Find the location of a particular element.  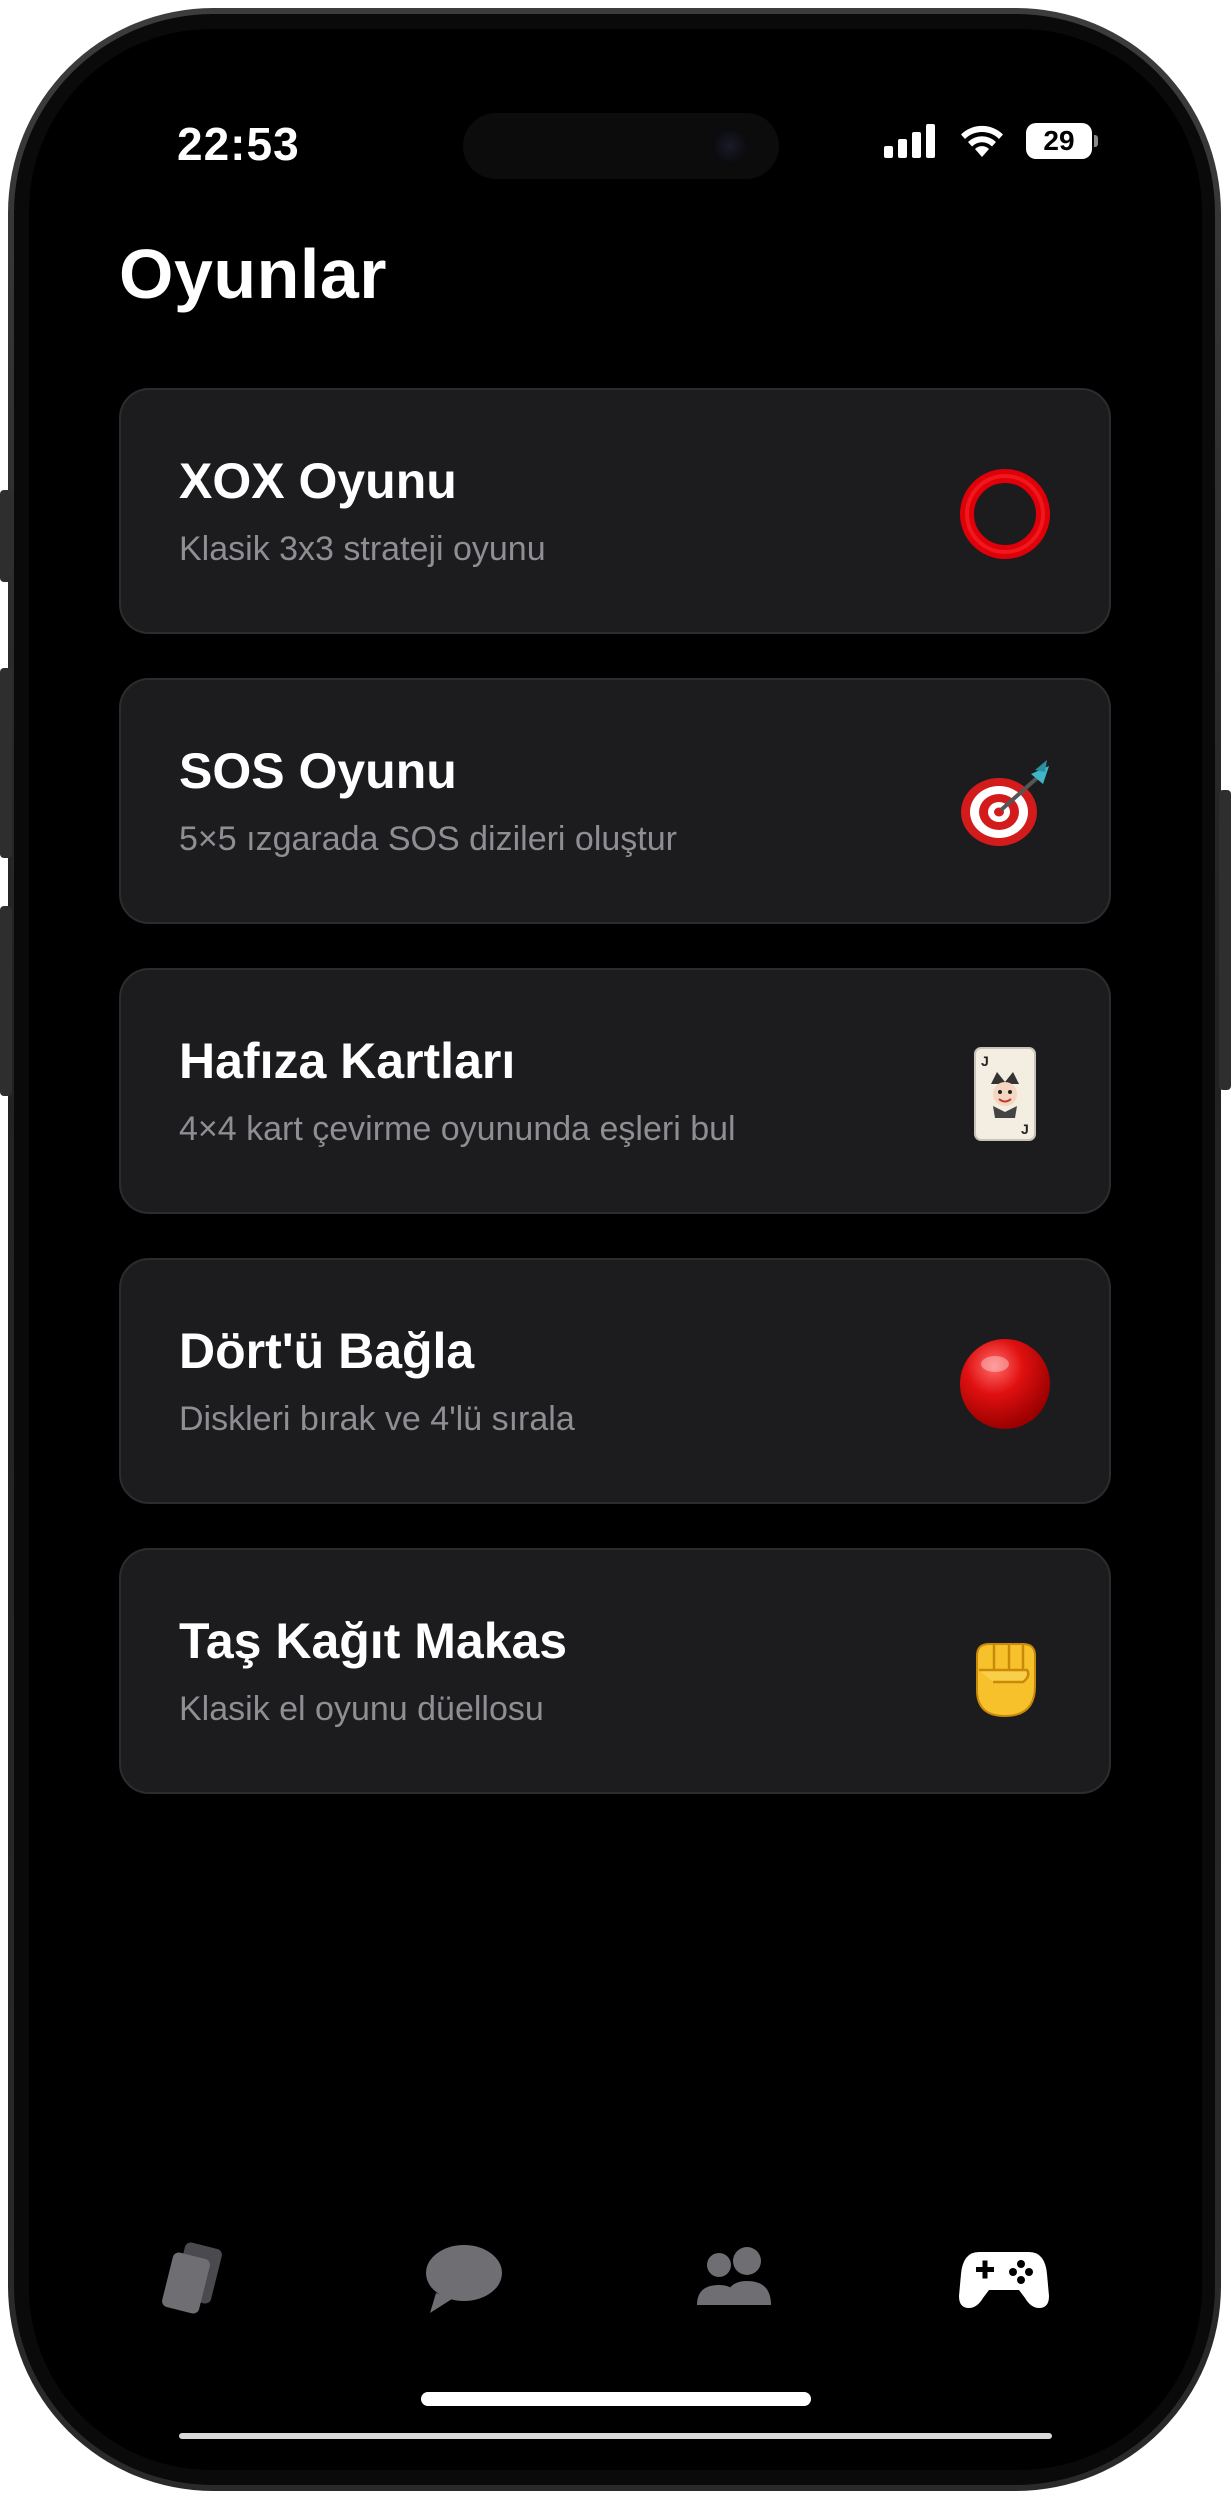

game-title: Dört'ü Bağla is located at coordinates (327, 1351).